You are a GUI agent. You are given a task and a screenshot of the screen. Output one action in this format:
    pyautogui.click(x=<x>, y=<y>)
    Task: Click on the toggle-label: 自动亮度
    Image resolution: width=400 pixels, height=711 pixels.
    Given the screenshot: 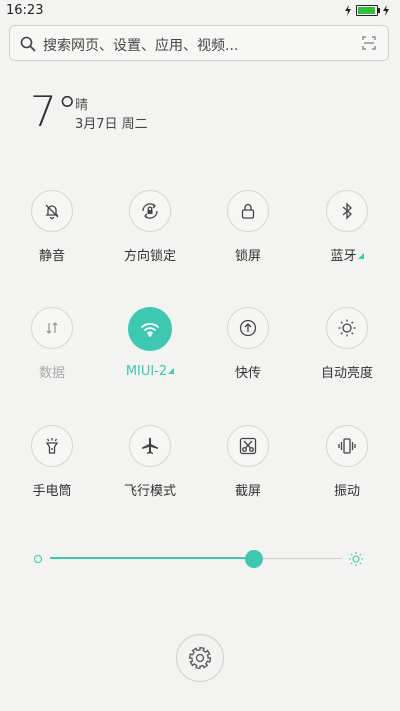 What is the action you would take?
    pyautogui.click(x=346, y=373)
    